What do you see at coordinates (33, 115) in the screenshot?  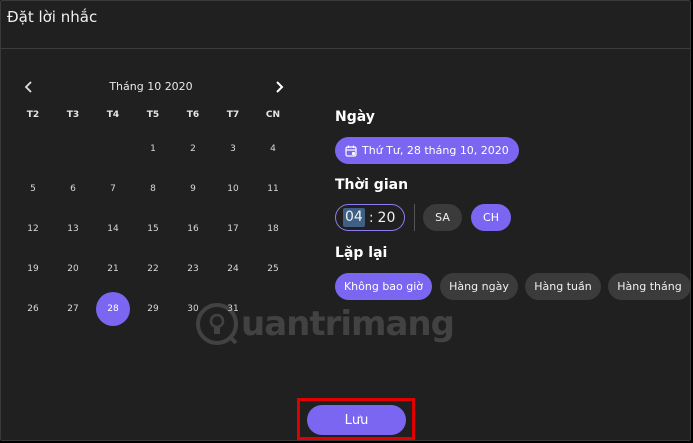 I see `weekday-label: T2` at bounding box center [33, 115].